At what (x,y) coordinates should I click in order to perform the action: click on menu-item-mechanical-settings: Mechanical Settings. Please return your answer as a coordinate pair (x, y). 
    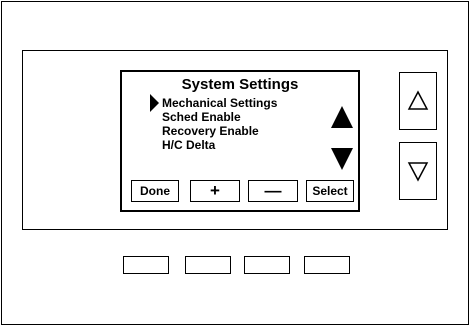
    Looking at the image, I should click on (236, 103).